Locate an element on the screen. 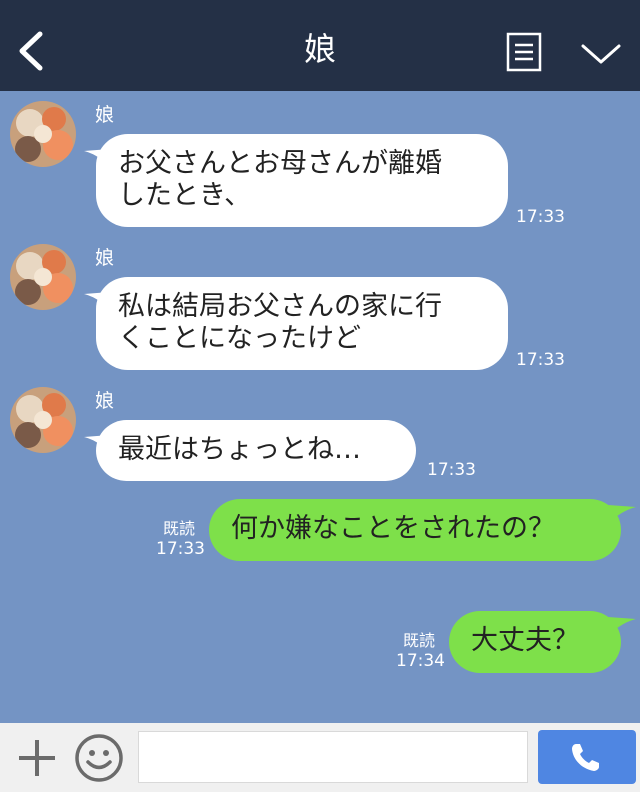  read-receipt: 既読 17:34 is located at coordinates (420, 651).